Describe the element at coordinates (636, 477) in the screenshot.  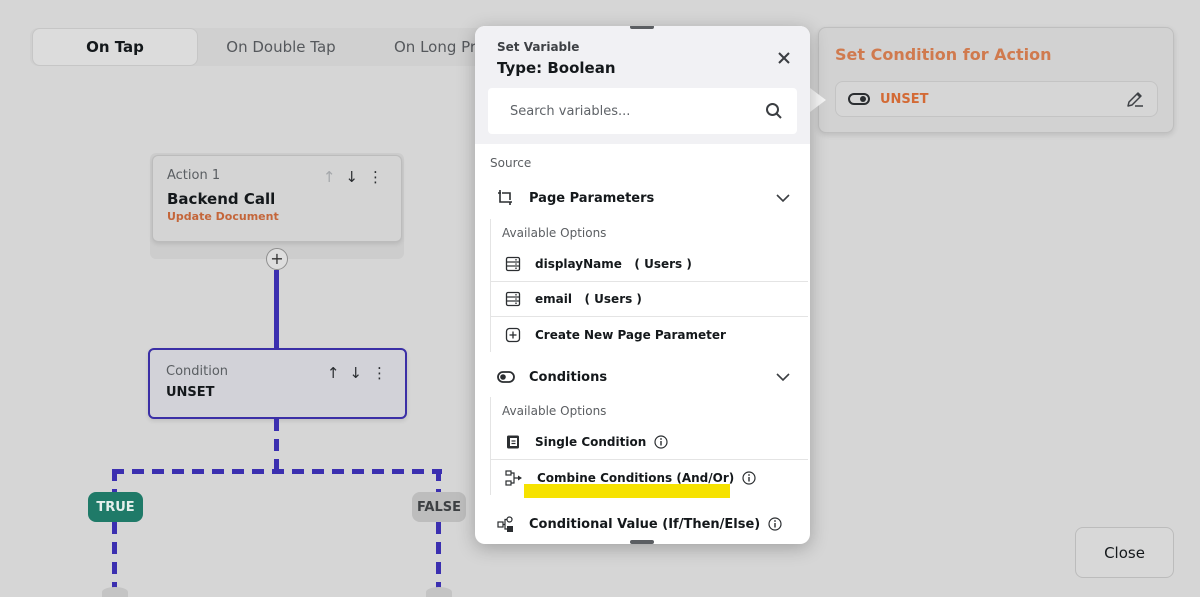
I see `option-label: Combine Conditions (And/Or)` at that location.